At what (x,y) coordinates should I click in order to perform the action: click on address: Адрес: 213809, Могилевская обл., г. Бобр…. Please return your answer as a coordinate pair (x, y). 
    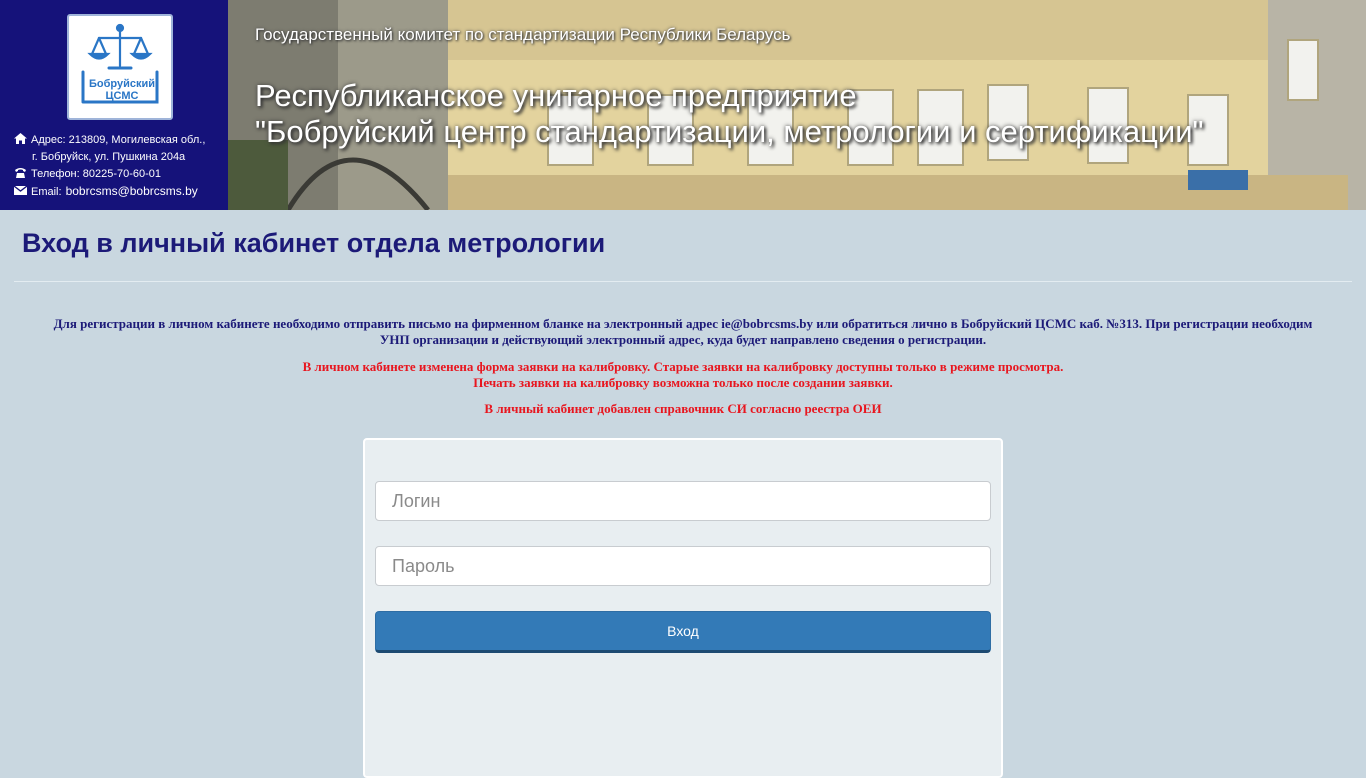
    Looking at the image, I should click on (119, 149).